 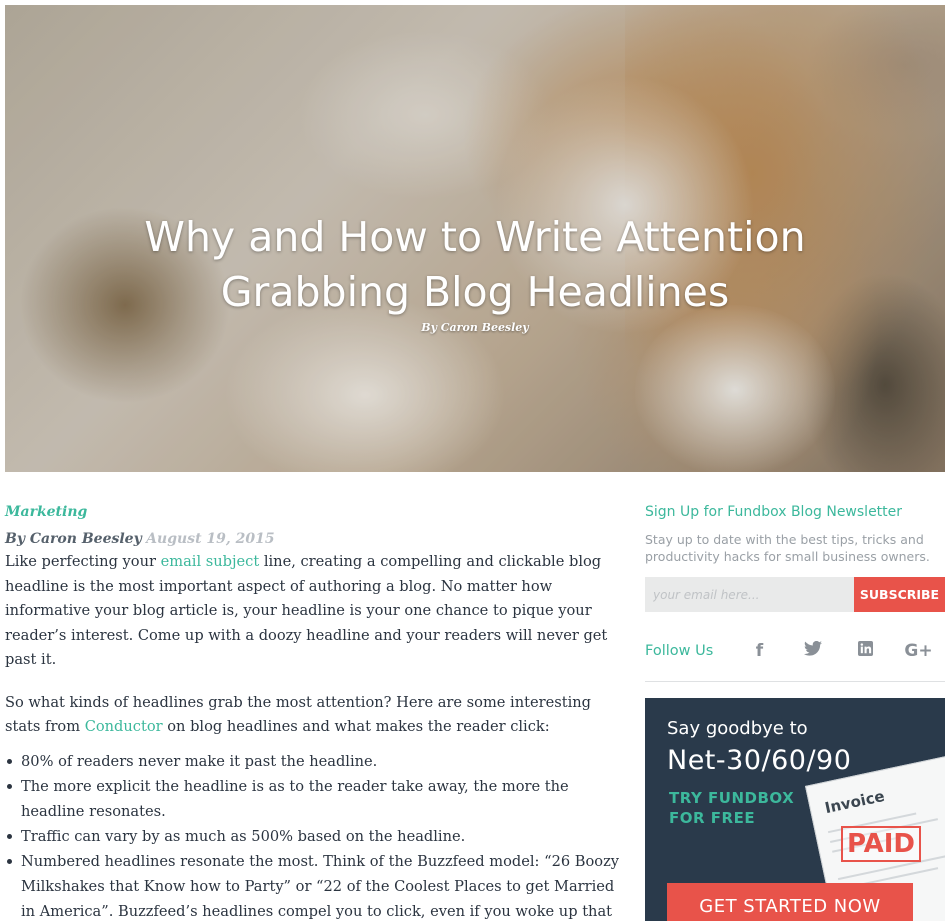 I want to click on paragraph-intro-start: Like perfecting your, so click(x=83, y=561).